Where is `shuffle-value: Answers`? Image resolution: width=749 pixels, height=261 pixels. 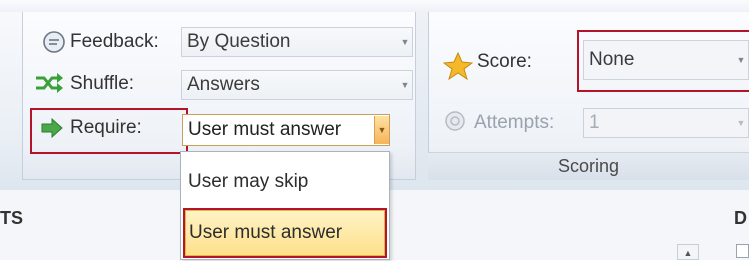 shuffle-value: Answers is located at coordinates (223, 84).